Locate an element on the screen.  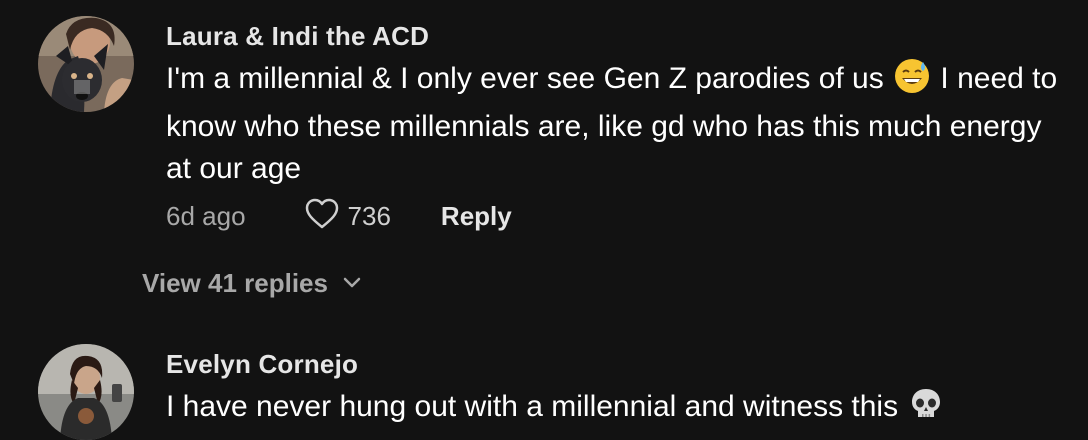
view-replies-label: View 41 replies is located at coordinates (235, 283).